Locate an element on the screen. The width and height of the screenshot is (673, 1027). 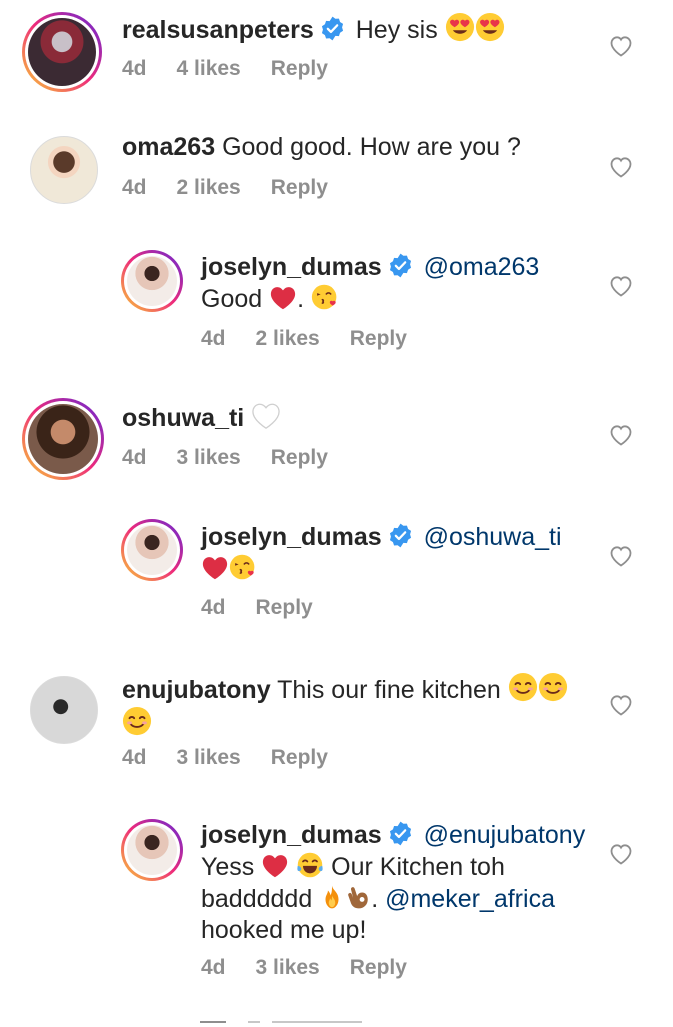
comment-username: enujubatony is located at coordinates (196, 690).